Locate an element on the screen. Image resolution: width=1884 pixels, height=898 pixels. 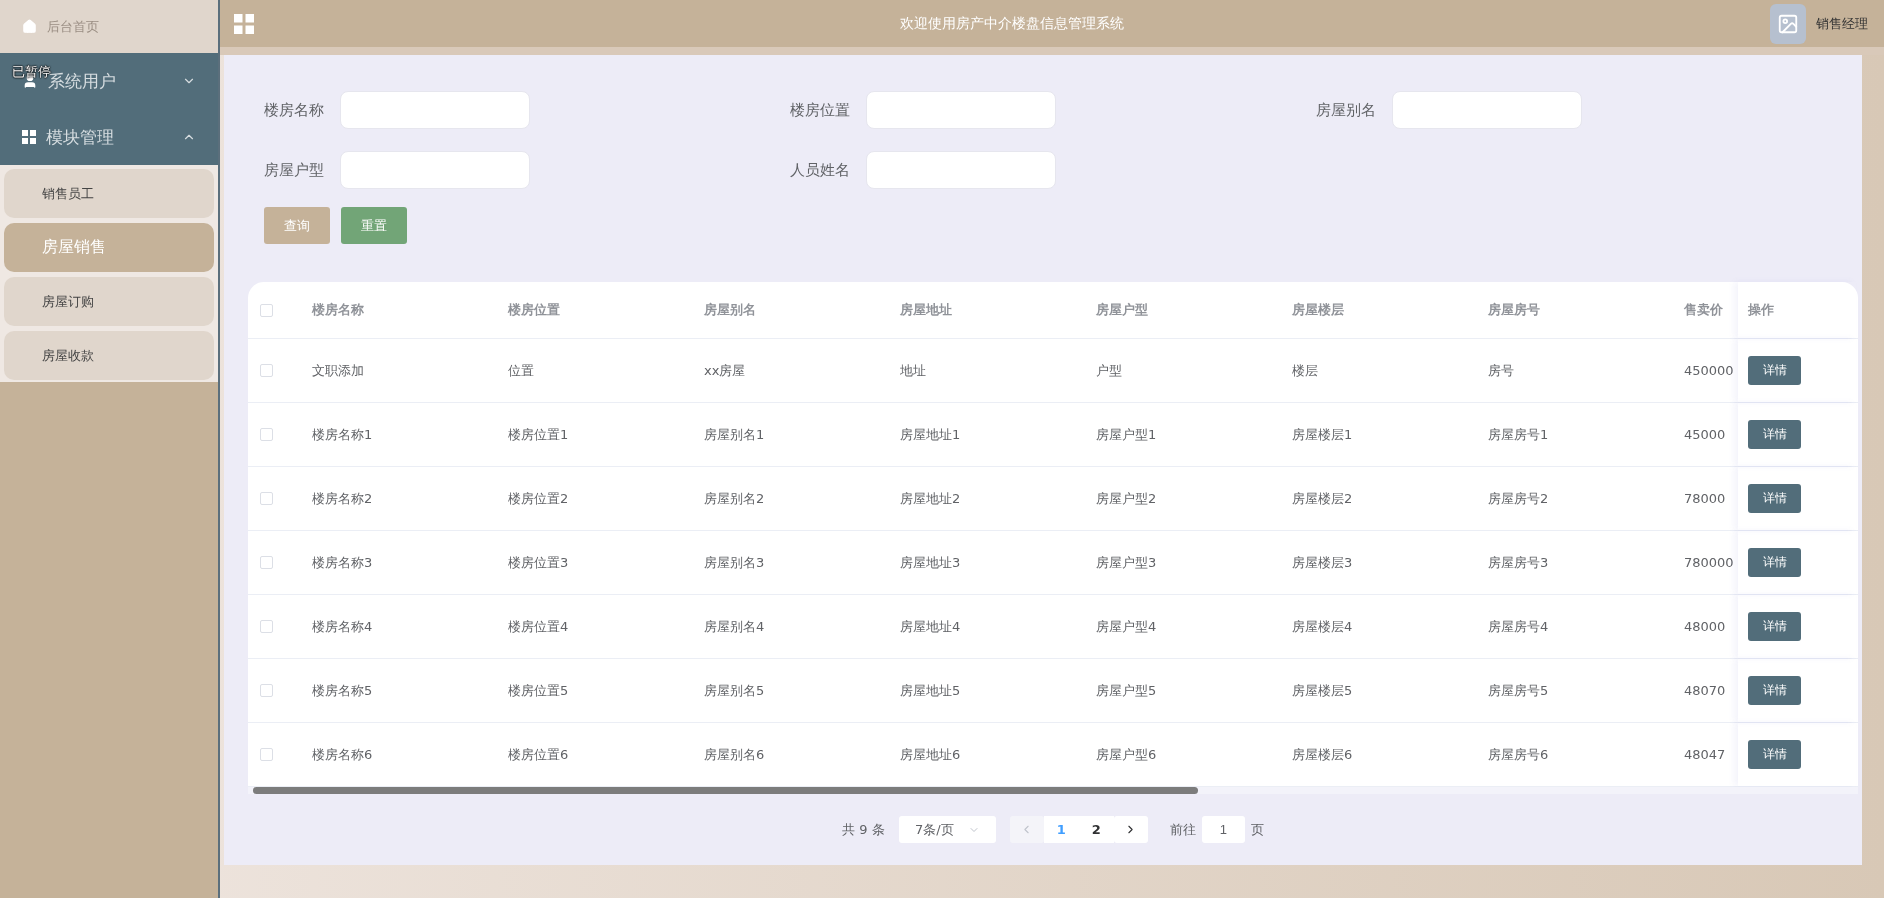
menu-item: 房屋收款 is located at coordinates (109, 355).